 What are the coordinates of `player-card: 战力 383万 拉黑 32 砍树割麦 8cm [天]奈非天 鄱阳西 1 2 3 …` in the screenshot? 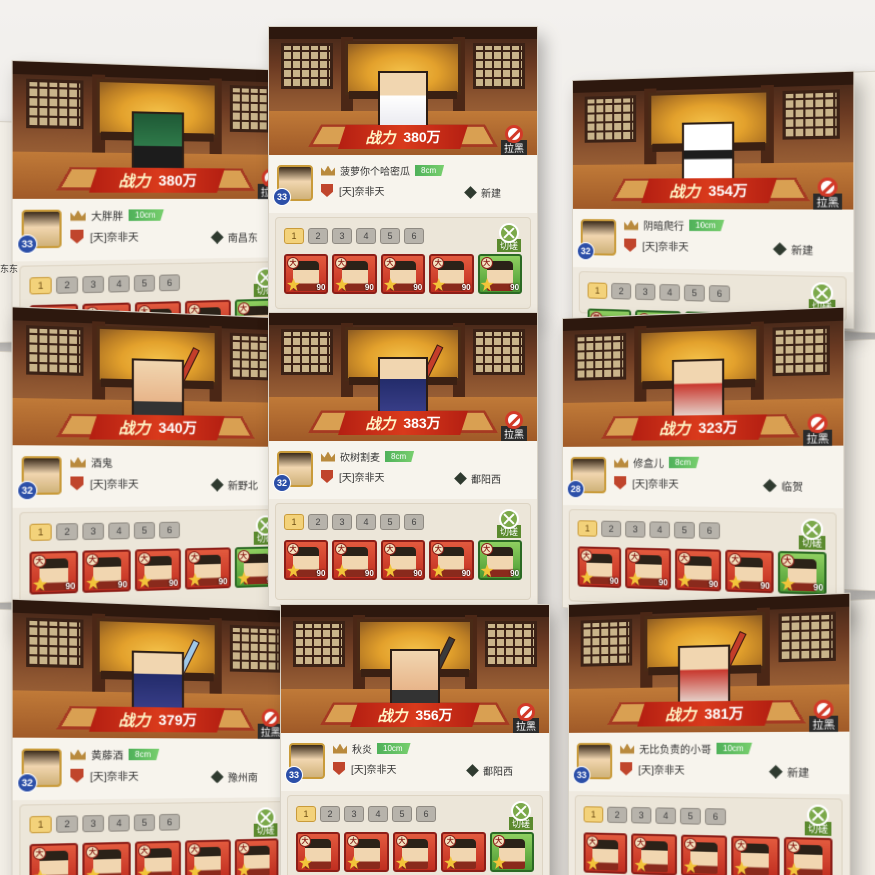 It's located at (403, 459).